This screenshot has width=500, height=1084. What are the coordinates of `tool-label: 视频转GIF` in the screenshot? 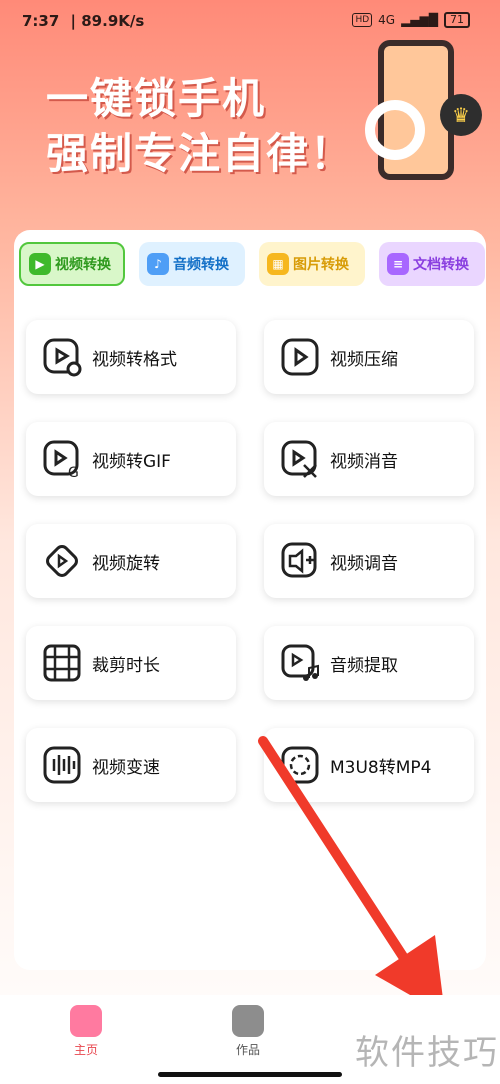 It's located at (131, 461).